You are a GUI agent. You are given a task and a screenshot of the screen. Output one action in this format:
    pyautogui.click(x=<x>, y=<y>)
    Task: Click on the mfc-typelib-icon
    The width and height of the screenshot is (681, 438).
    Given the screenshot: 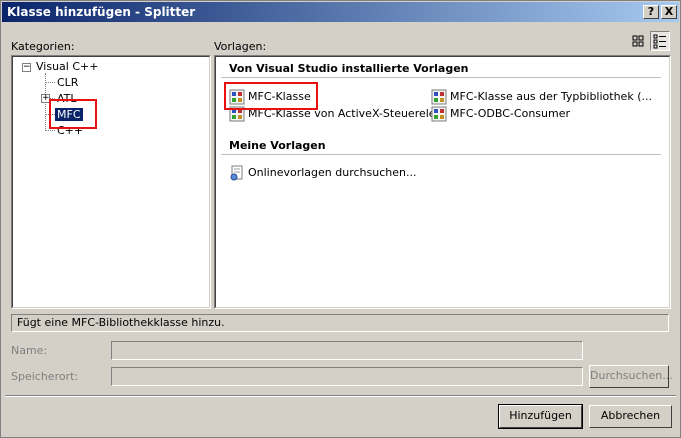 What is the action you would take?
    pyautogui.click(x=439, y=97)
    